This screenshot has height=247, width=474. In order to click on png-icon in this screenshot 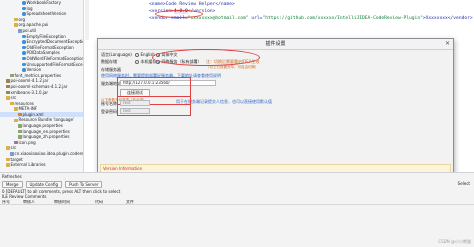, I will do `click(16, 142)`.